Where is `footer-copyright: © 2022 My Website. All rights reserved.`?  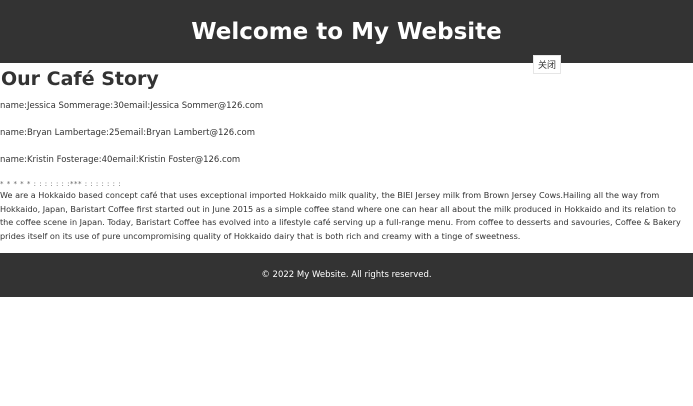 footer-copyright: © 2022 My Website. All rights reserved. is located at coordinates (346, 275).